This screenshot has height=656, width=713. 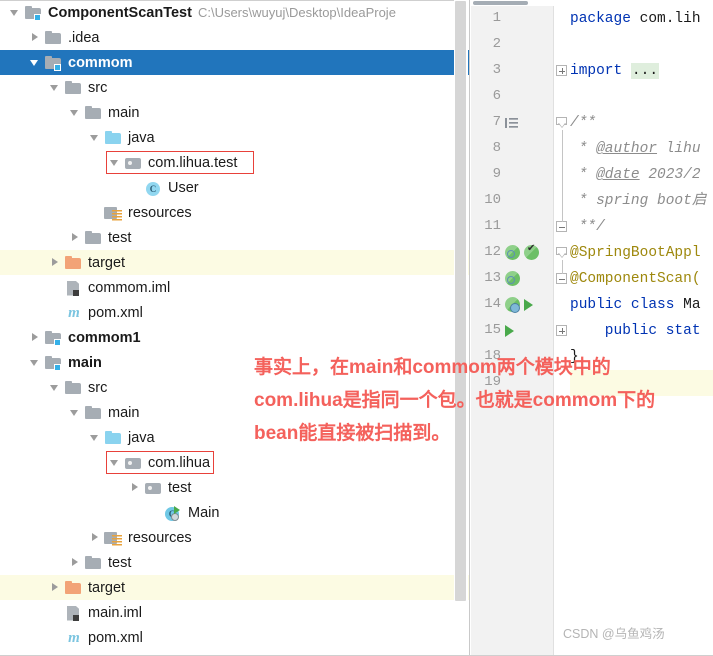 I want to click on tree-row-commom-resources: resources, so click(x=234, y=212).